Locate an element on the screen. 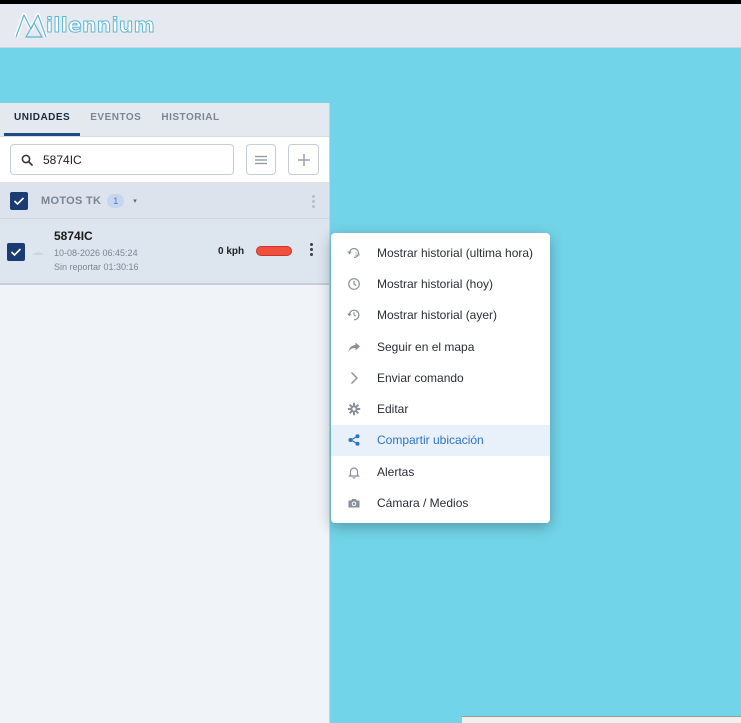 The image size is (741, 723). menu-item-history-yesterday: Mostrar historial (ayer) is located at coordinates (440, 315).